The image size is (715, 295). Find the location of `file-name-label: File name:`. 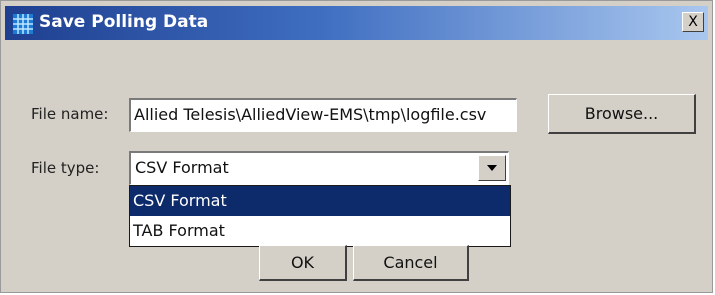

file-name-label: File name: is located at coordinates (70, 114).